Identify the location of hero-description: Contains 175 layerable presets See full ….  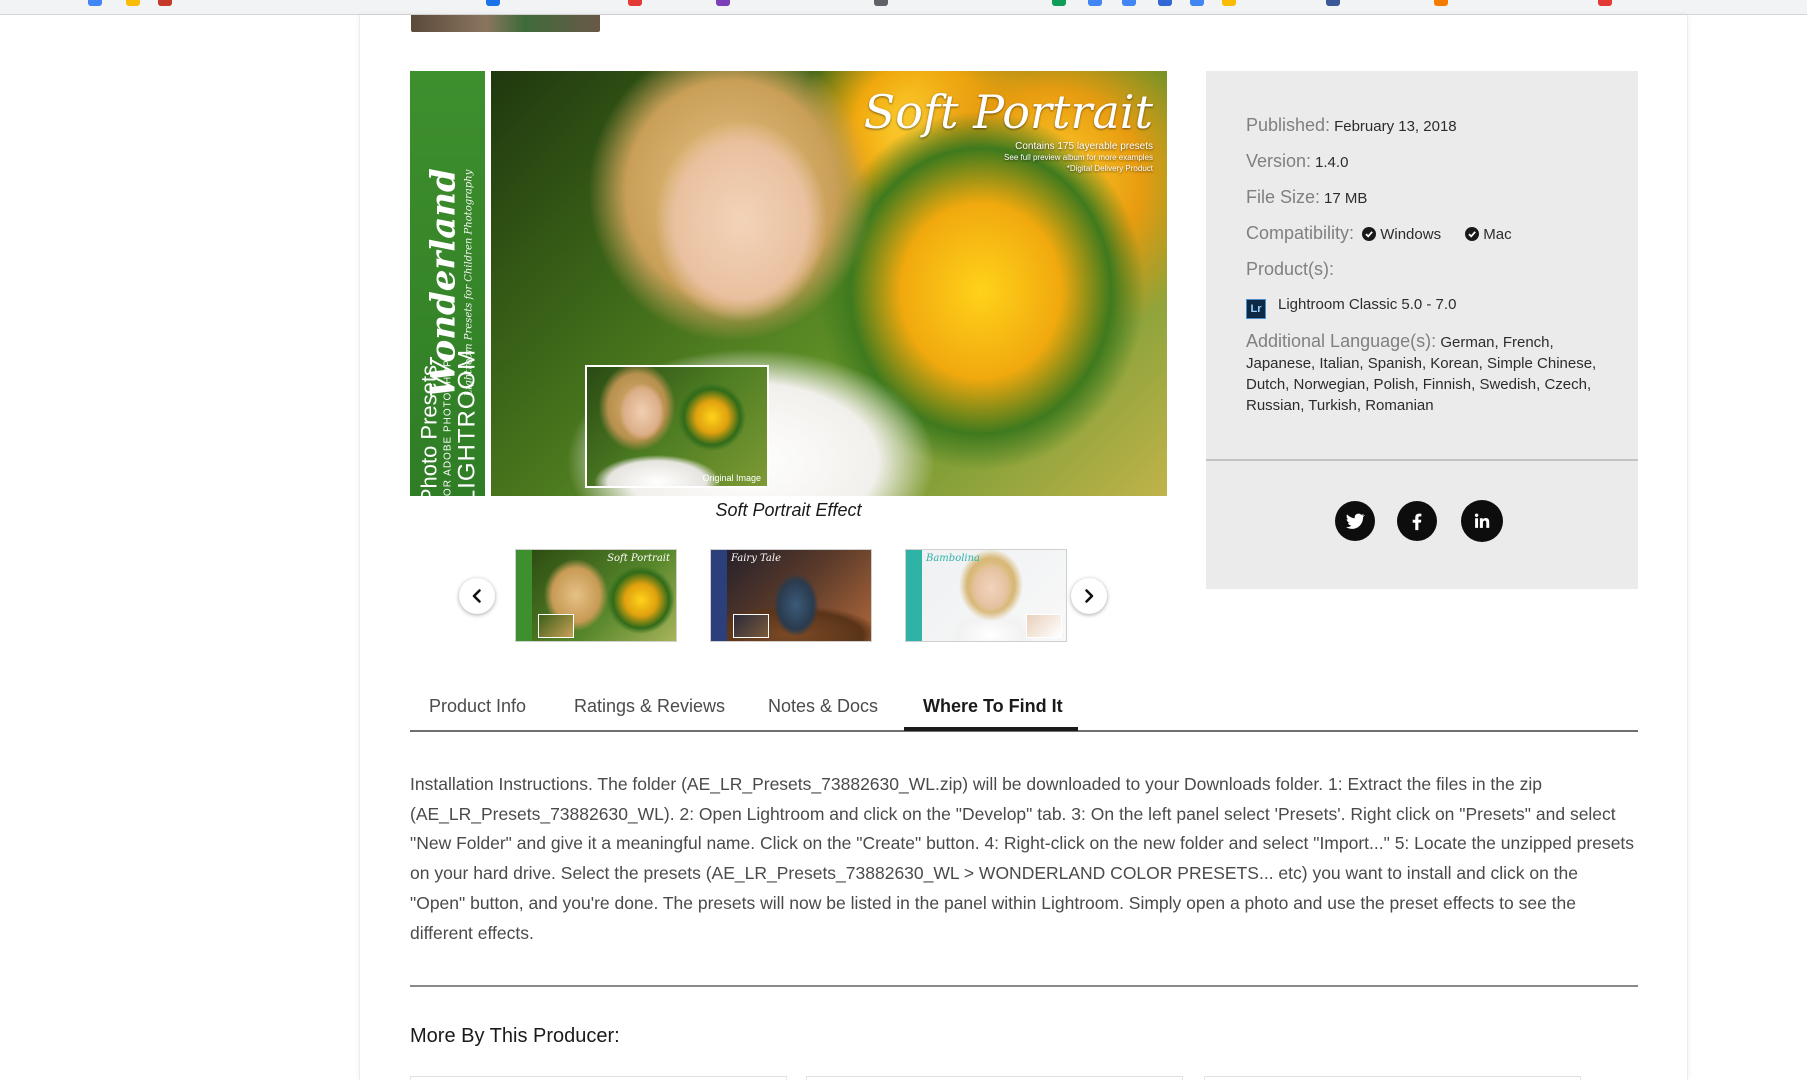
(1078, 157).